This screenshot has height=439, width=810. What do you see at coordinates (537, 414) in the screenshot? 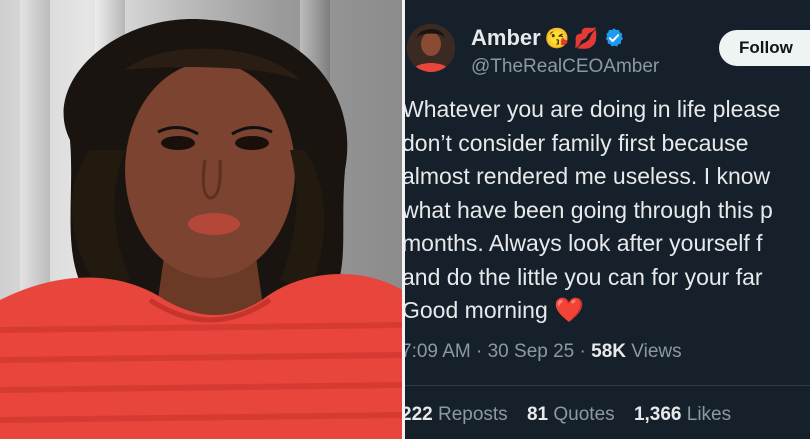
I see `quotes-count: 81` at bounding box center [537, 414].